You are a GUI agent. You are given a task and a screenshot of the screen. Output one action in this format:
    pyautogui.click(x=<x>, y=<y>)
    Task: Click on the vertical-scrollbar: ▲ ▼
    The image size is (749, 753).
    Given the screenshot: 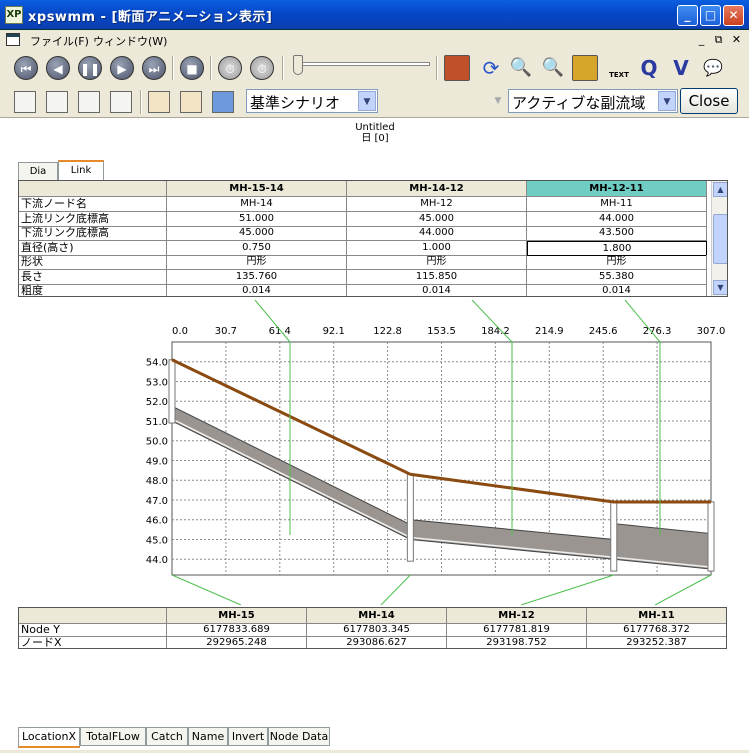 What is the action you would take?
    pyautogui.click(x=719, y=238)
    